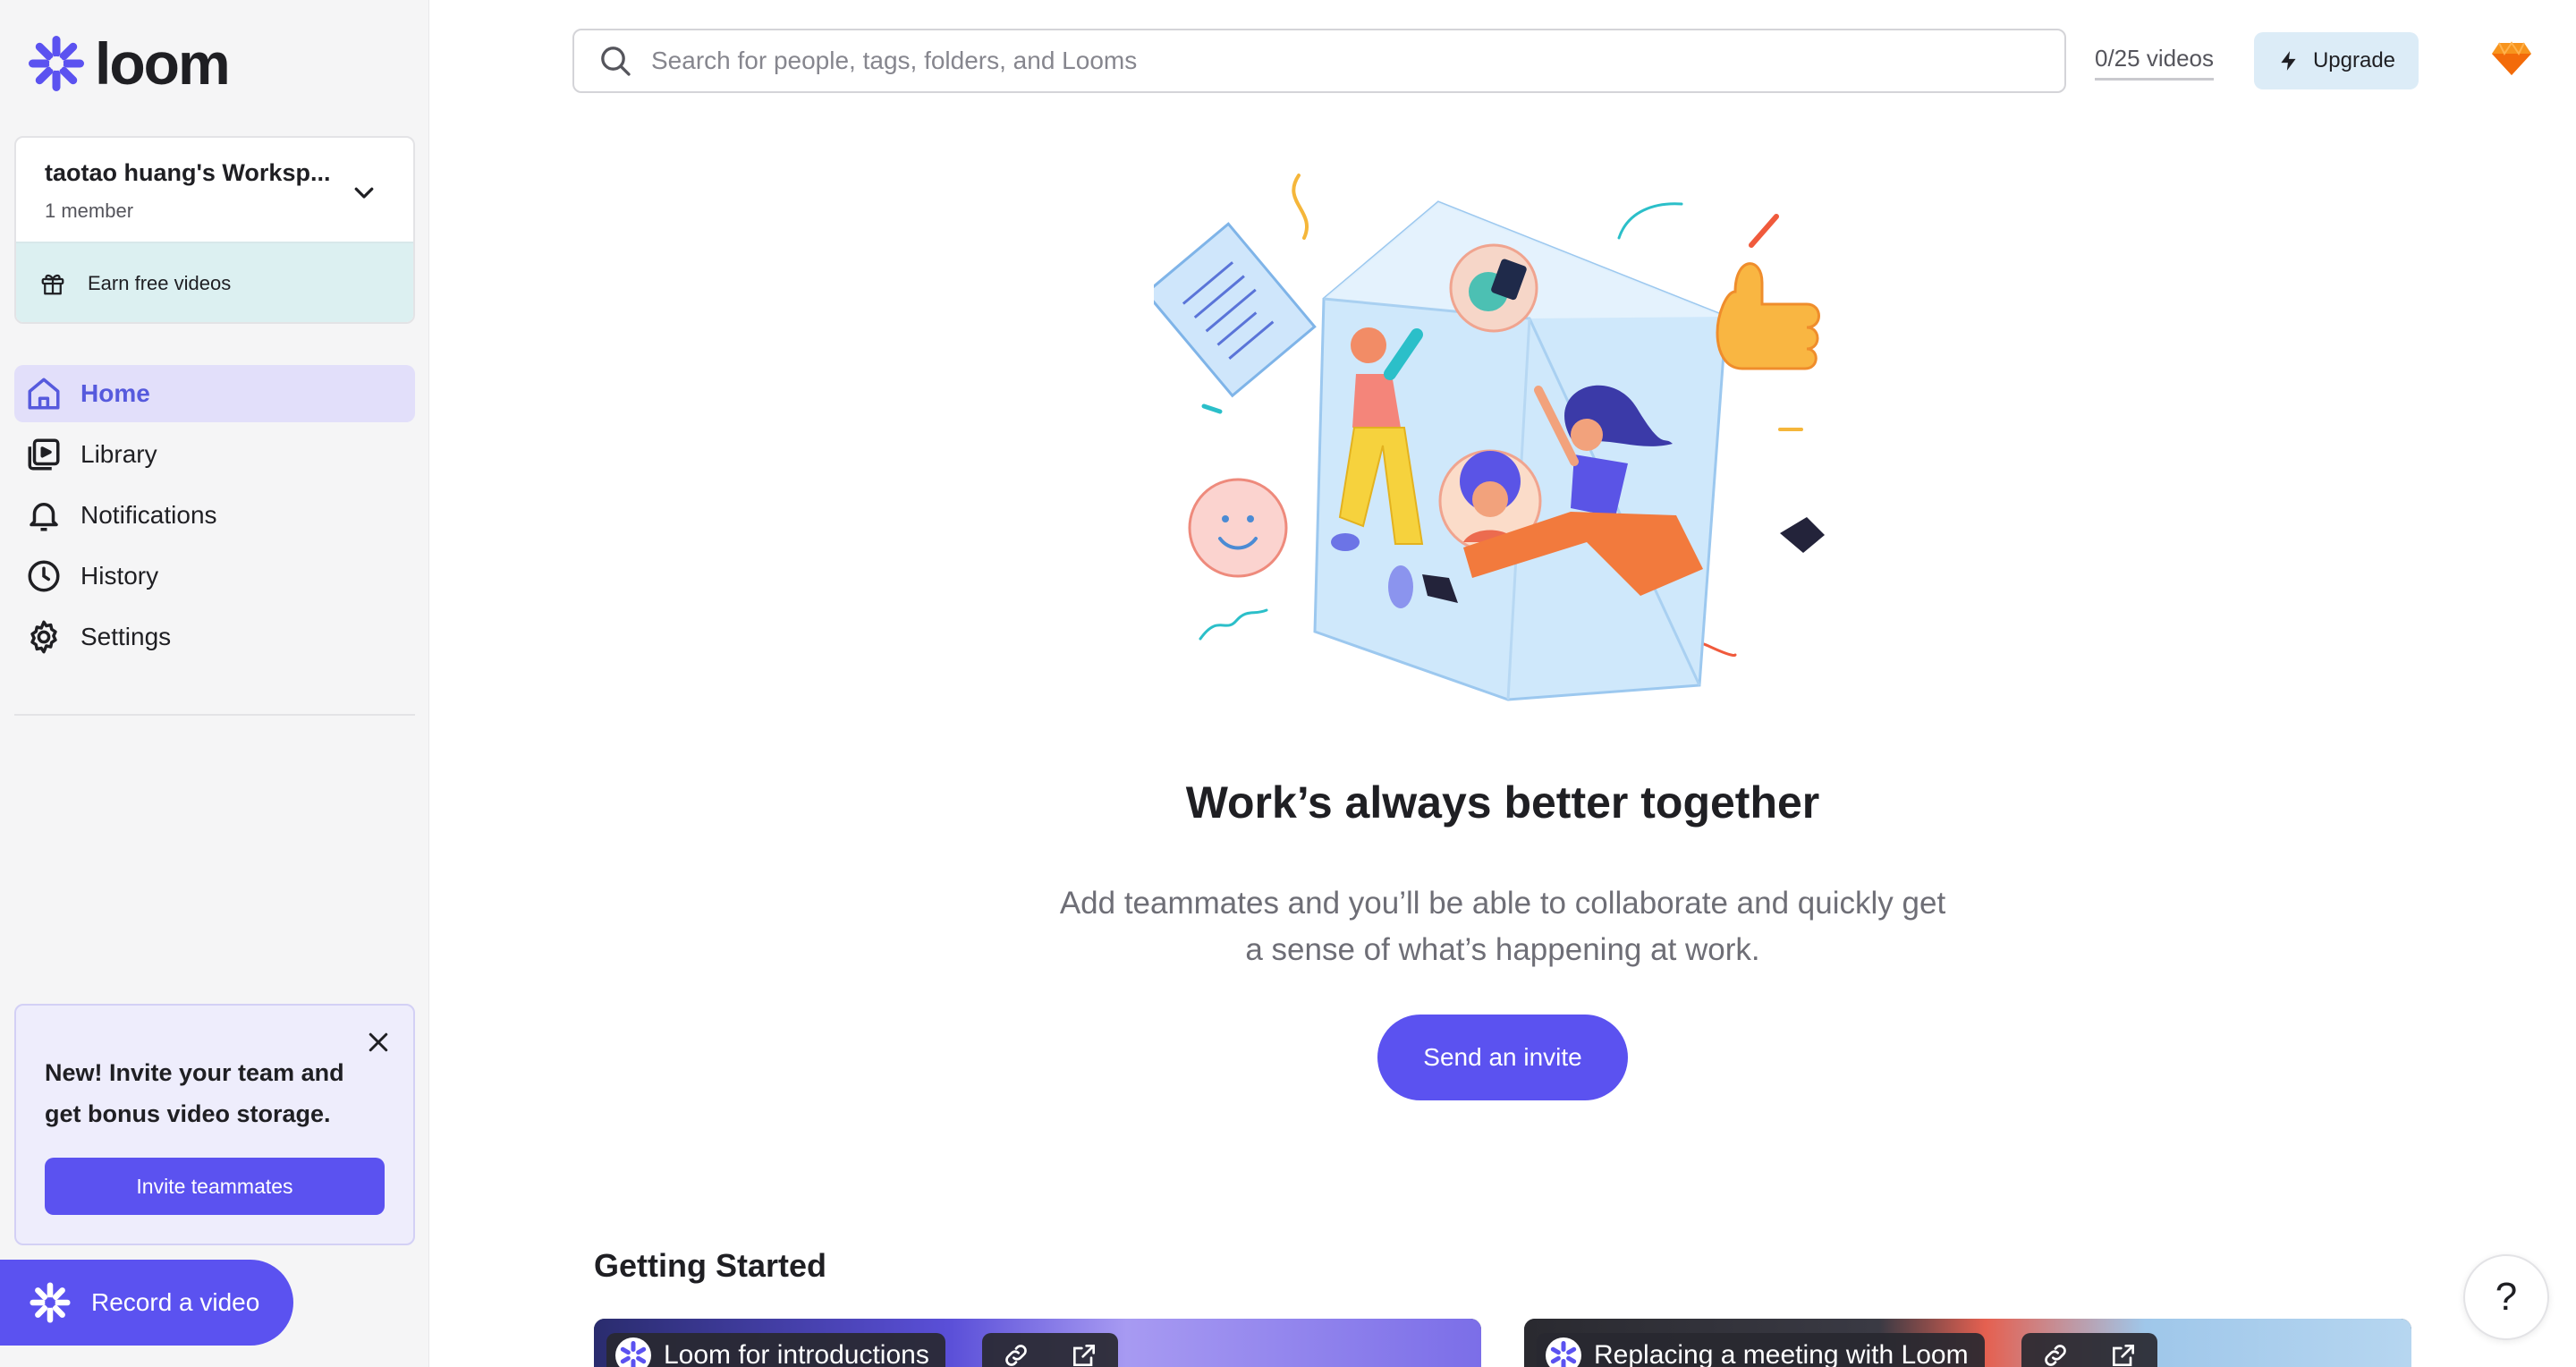 The width and height of the screenshot is (2576, 1367). What do you see at coordinates (44, 576) in the screenshot?
I see `clock-icon` at bounding box center [44, 576].